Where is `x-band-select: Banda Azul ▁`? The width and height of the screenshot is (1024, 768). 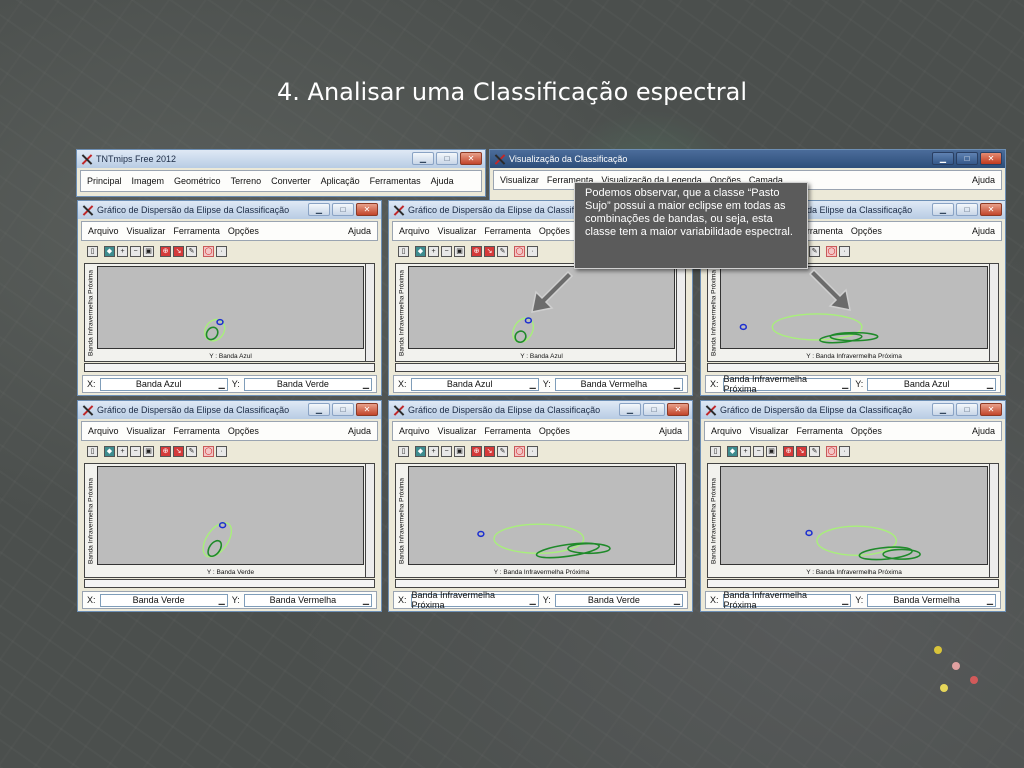
x-band-select: Banda Azul ▁ is located at coordinates (474, 384).